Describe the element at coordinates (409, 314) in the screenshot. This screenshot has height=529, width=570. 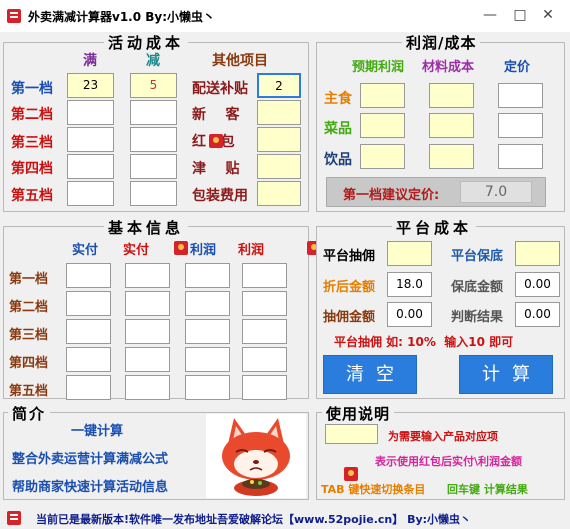
I see `commission-amount-field: 0.00` at that location.